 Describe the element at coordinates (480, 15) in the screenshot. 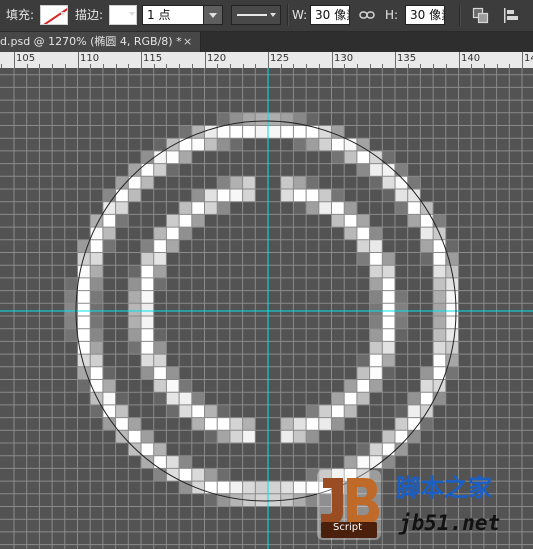

I see `path-operations-icon` at that location.